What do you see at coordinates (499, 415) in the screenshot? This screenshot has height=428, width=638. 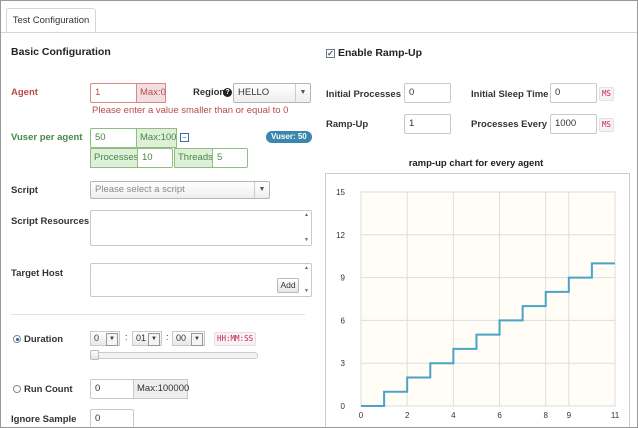 I see `x-tick-label: 6` at bounding box center [499, 415].